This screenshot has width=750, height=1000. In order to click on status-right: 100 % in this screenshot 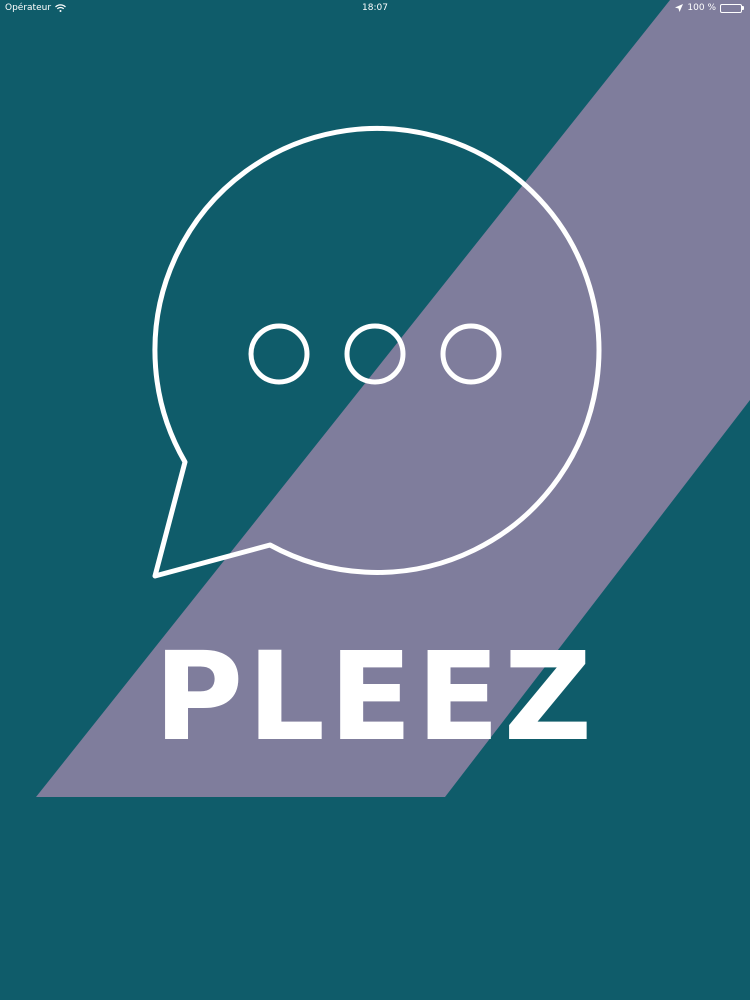, I will do `click(709, 8)`.